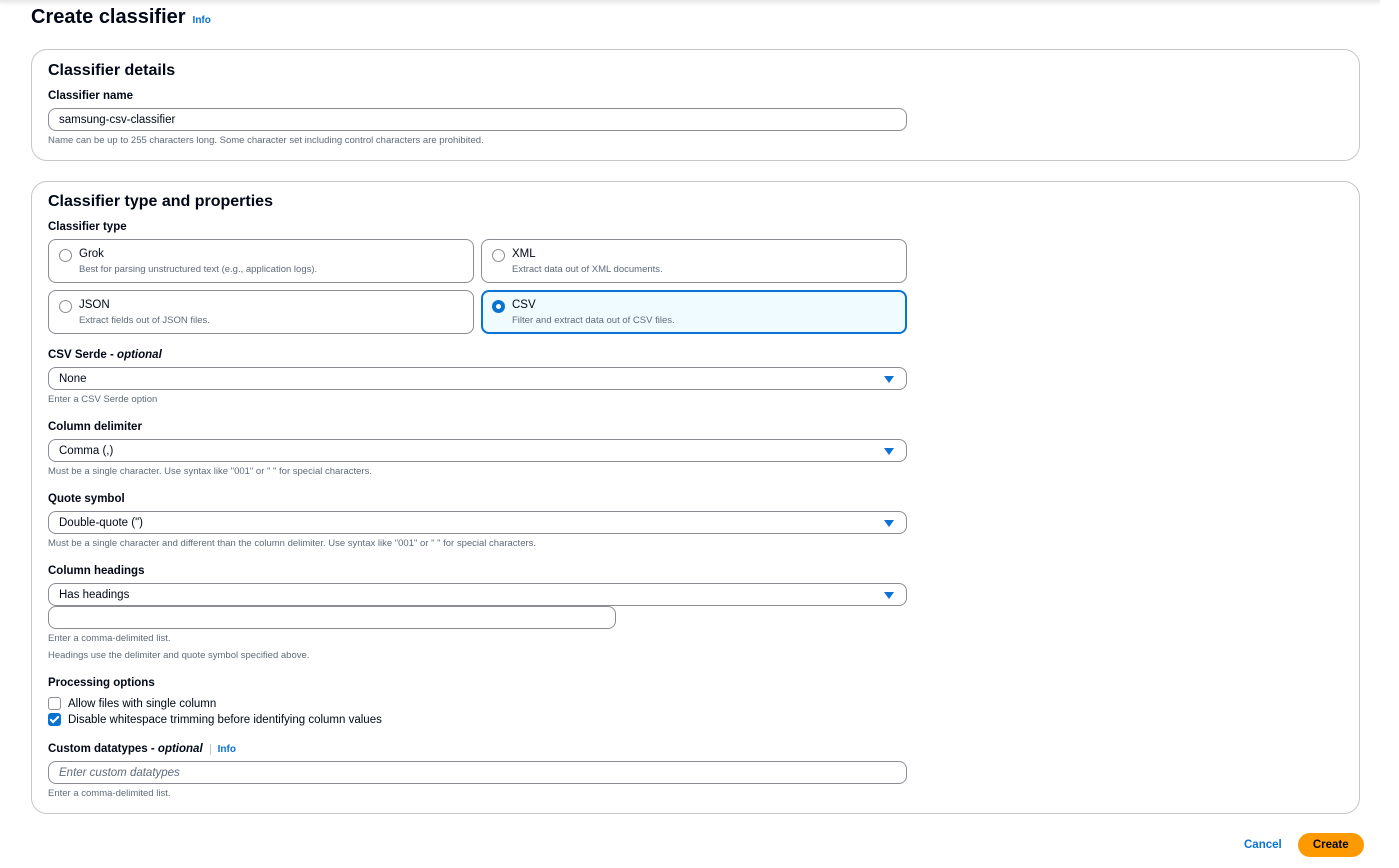 The image size is (1399, 868). I want to click on type-tile-title: CSV, so click(524, 305).